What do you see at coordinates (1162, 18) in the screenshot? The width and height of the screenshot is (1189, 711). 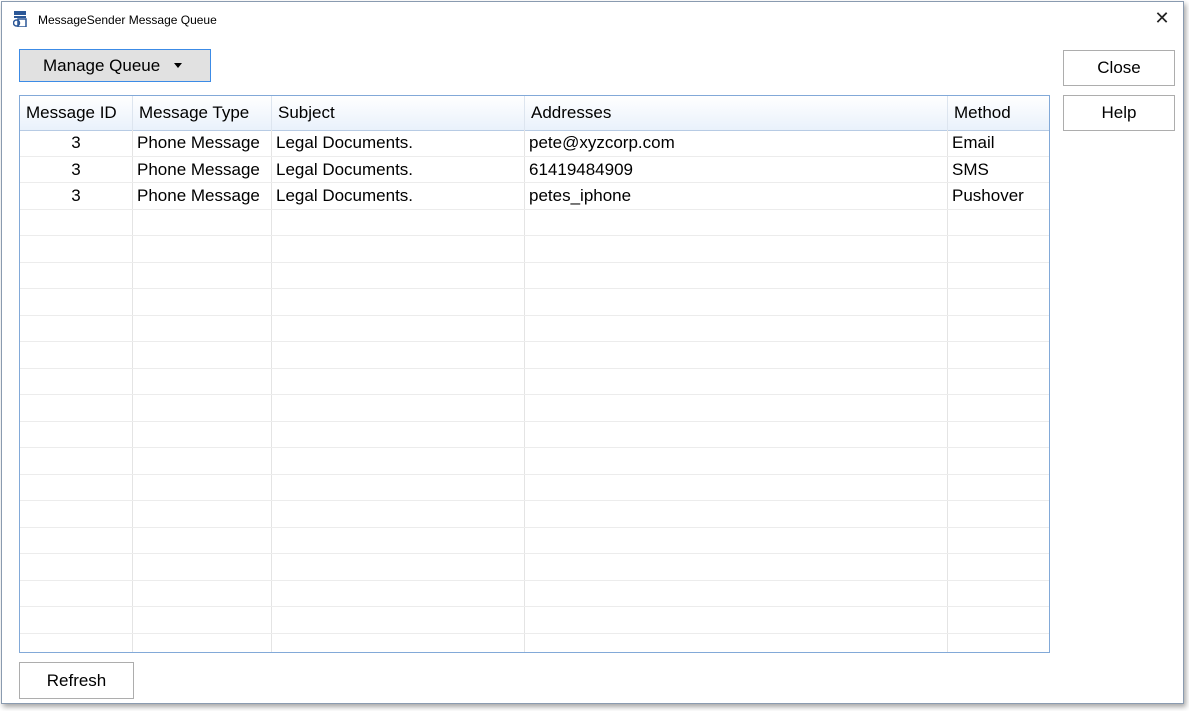 I see `close-icon: ✕` at bounding box center [1162, 18].